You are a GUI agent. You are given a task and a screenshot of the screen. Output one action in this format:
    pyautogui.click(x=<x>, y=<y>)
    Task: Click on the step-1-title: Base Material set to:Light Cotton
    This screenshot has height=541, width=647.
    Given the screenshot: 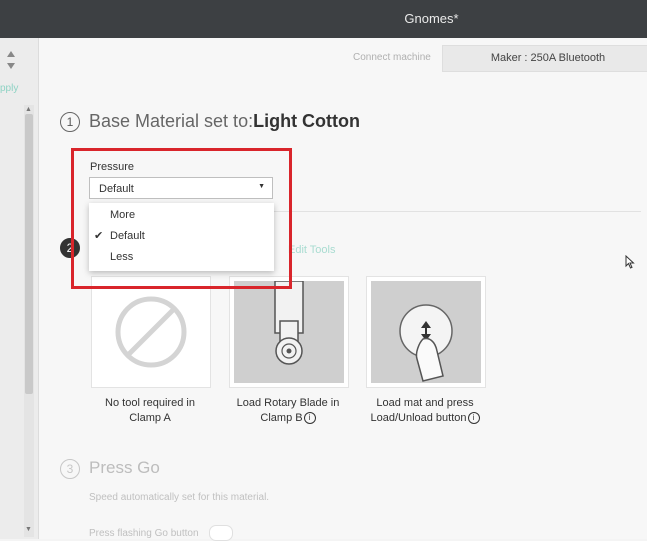 What is the action you would take?
    pyautogui.click(x=224, y=121)
    